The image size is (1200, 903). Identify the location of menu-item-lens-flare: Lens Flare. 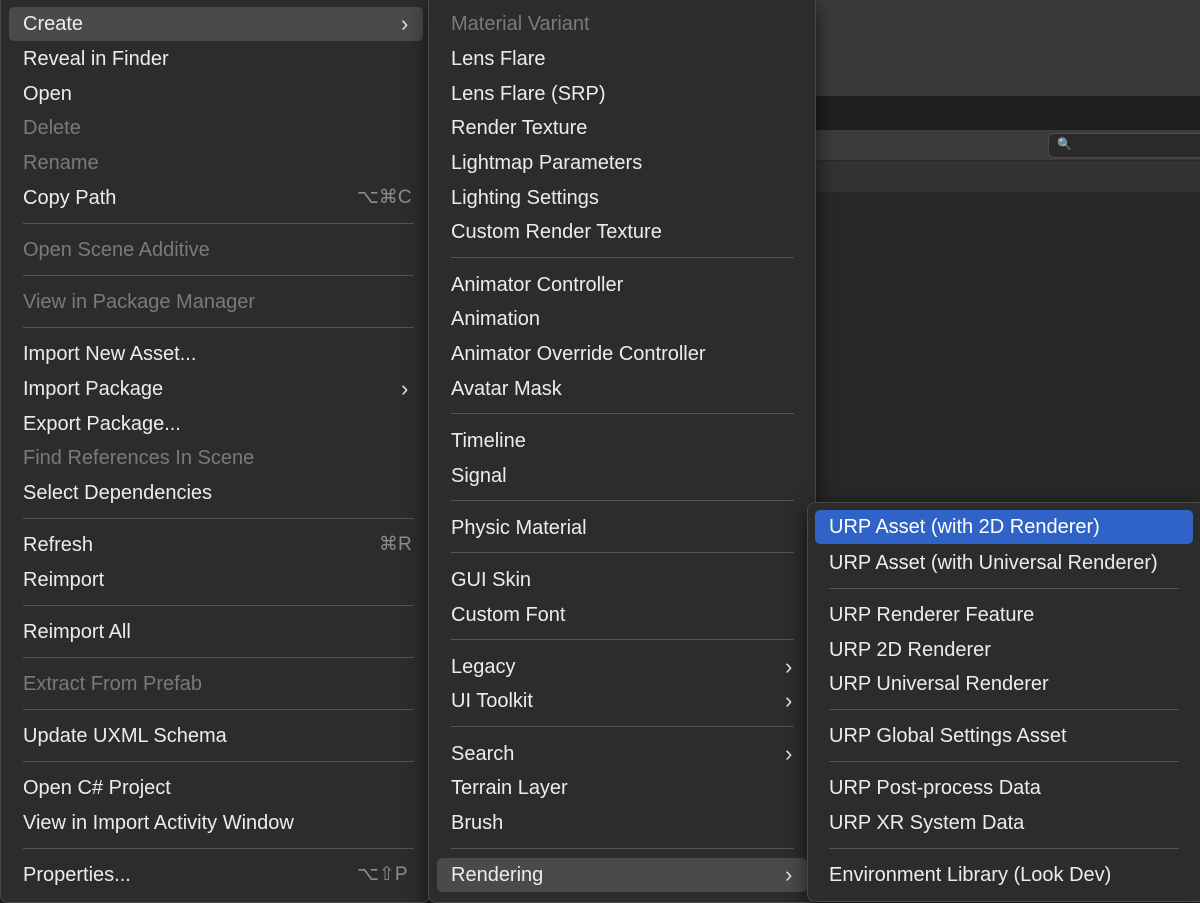
(622, 59).